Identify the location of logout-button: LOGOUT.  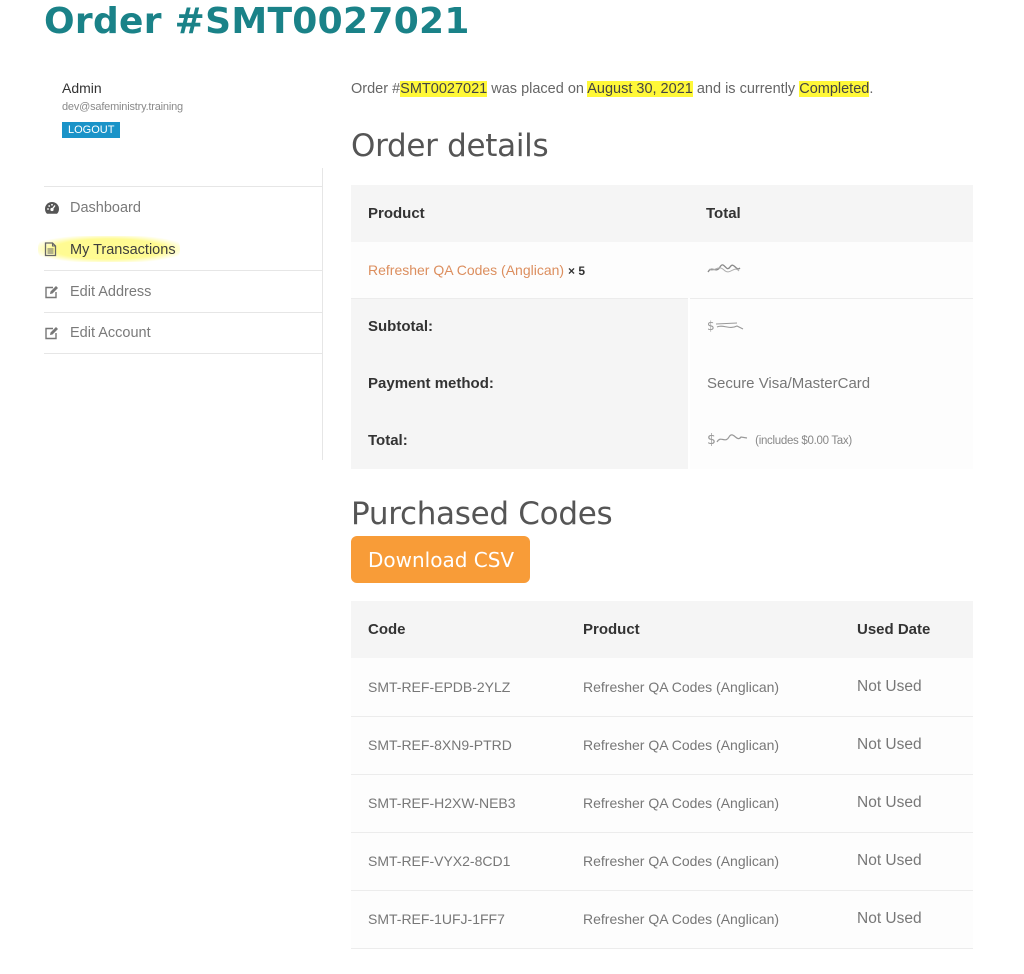
(91, 130).